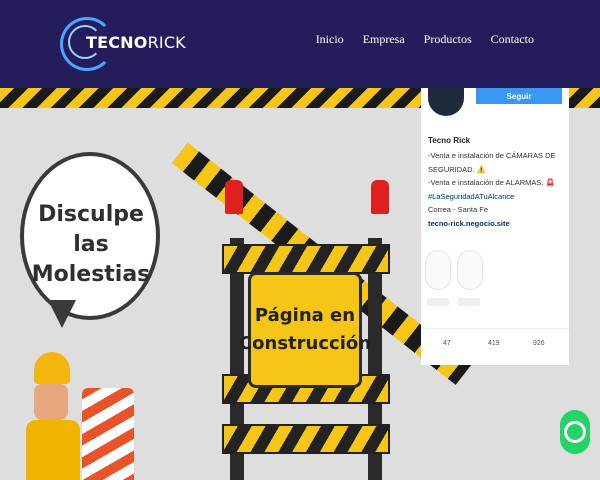  What do you see at coordinates (497, 197) in the screenshot?
I see `bio-hashtag: #LaSeguridadATuAlcance` at bounding box center [497, 197].